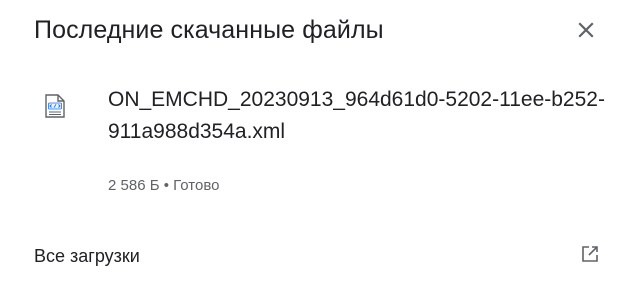 The image size is (635, 305). I want to click on close-button, so click(586, 30).